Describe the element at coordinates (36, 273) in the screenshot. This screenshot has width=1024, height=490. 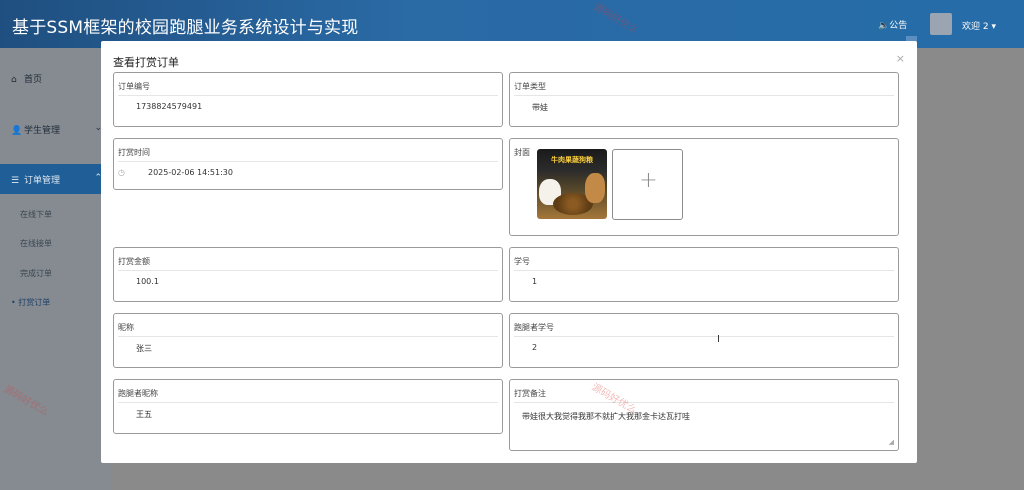
I see `sidebar-subitem: 完成订单` at that location.